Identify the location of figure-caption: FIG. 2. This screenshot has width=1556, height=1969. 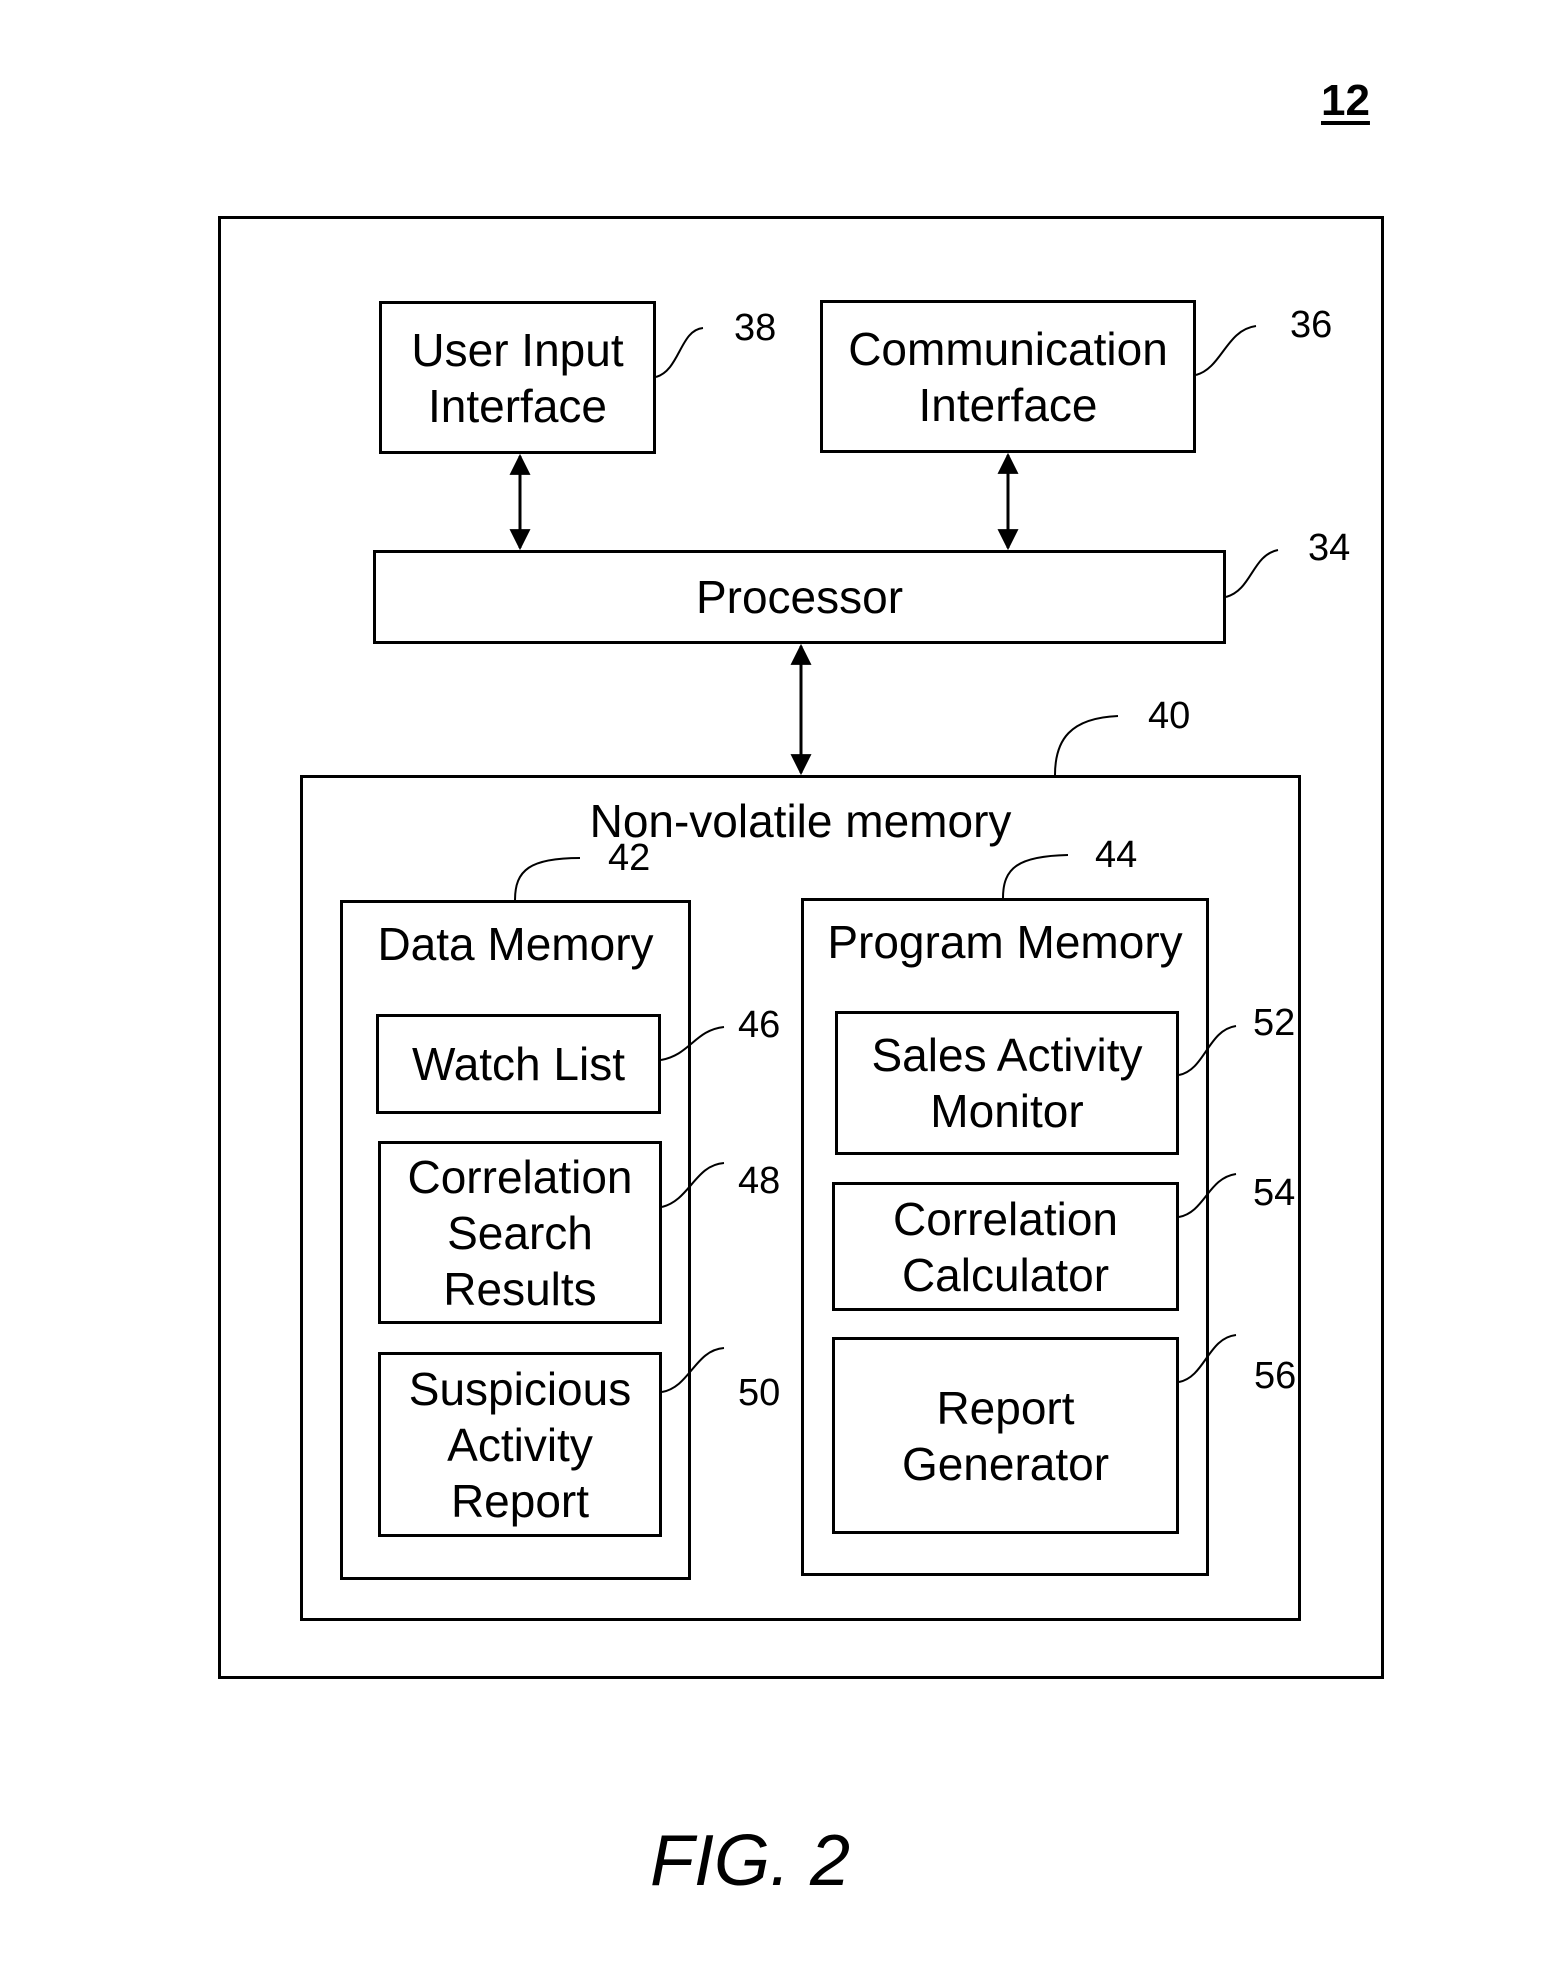
(750, 1861).